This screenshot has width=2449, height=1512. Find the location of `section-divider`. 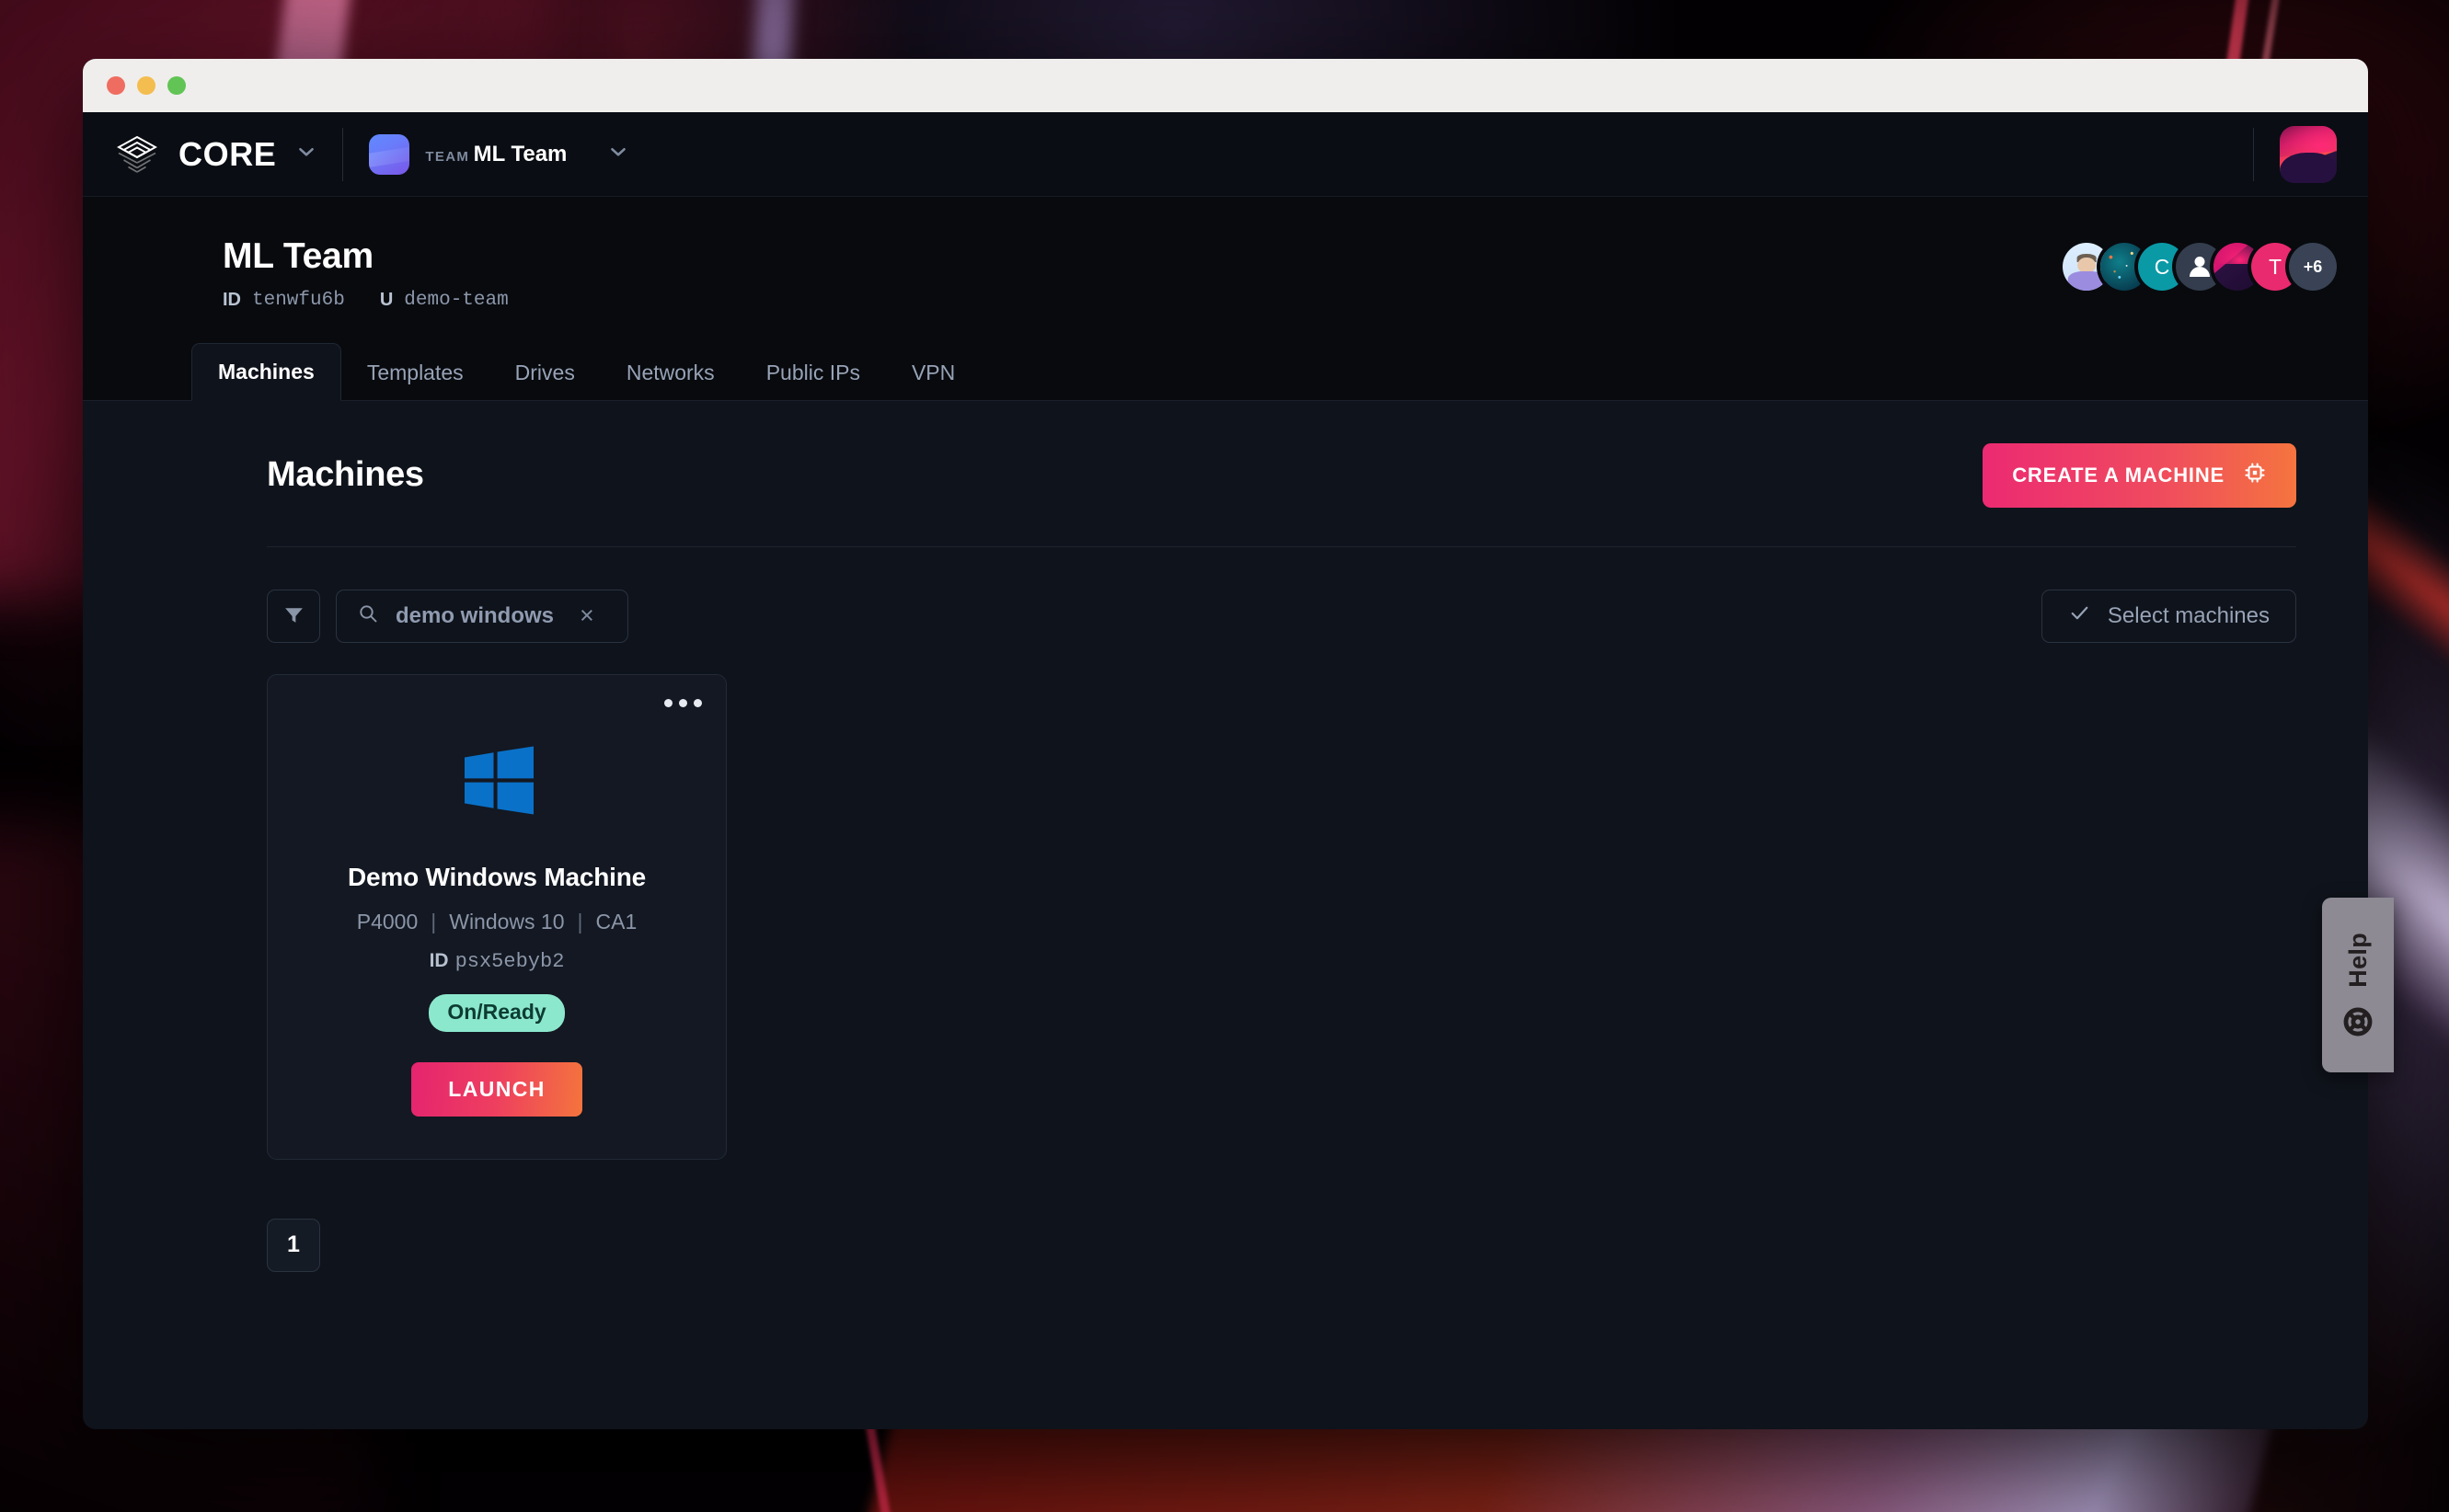

section-divider is located at coordinates (1281, 546).